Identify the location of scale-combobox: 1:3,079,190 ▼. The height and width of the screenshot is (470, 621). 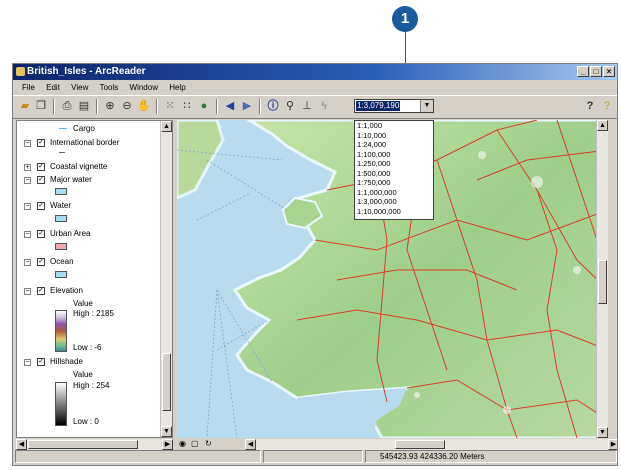
(394, 106).